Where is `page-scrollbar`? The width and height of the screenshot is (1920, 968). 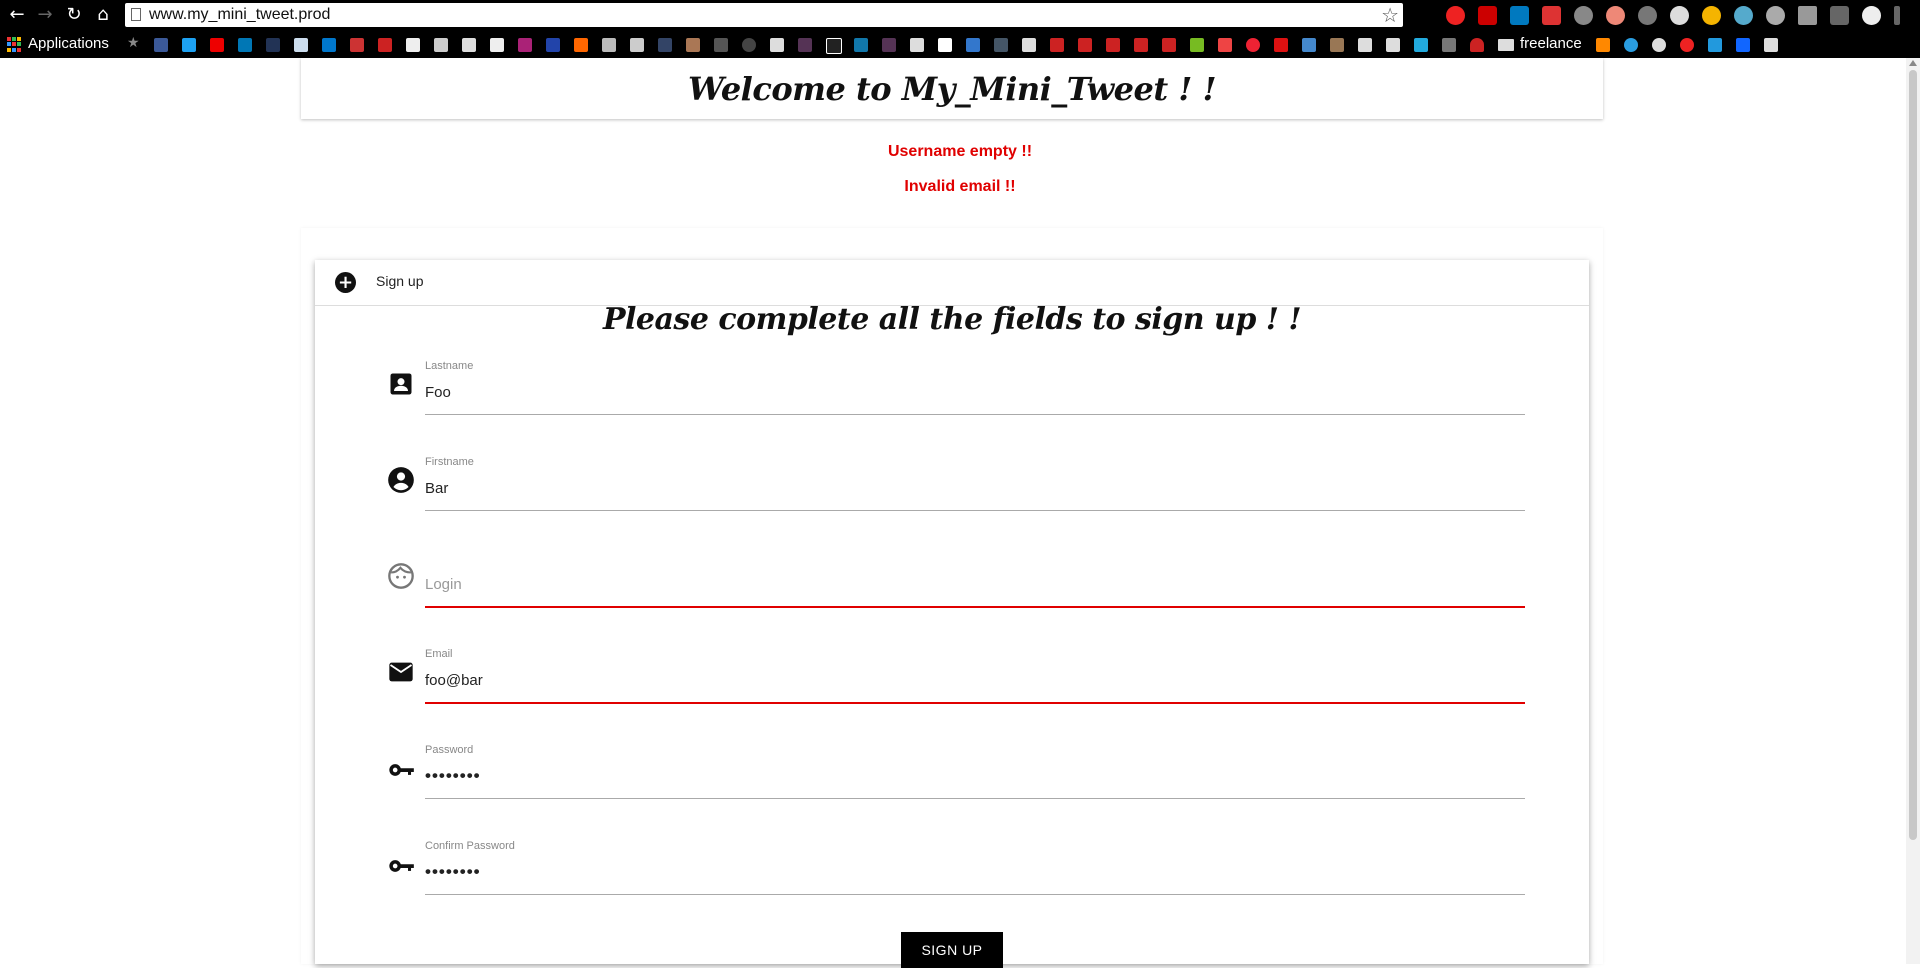
page-scrollbar is located at coordinates (1913, 511).